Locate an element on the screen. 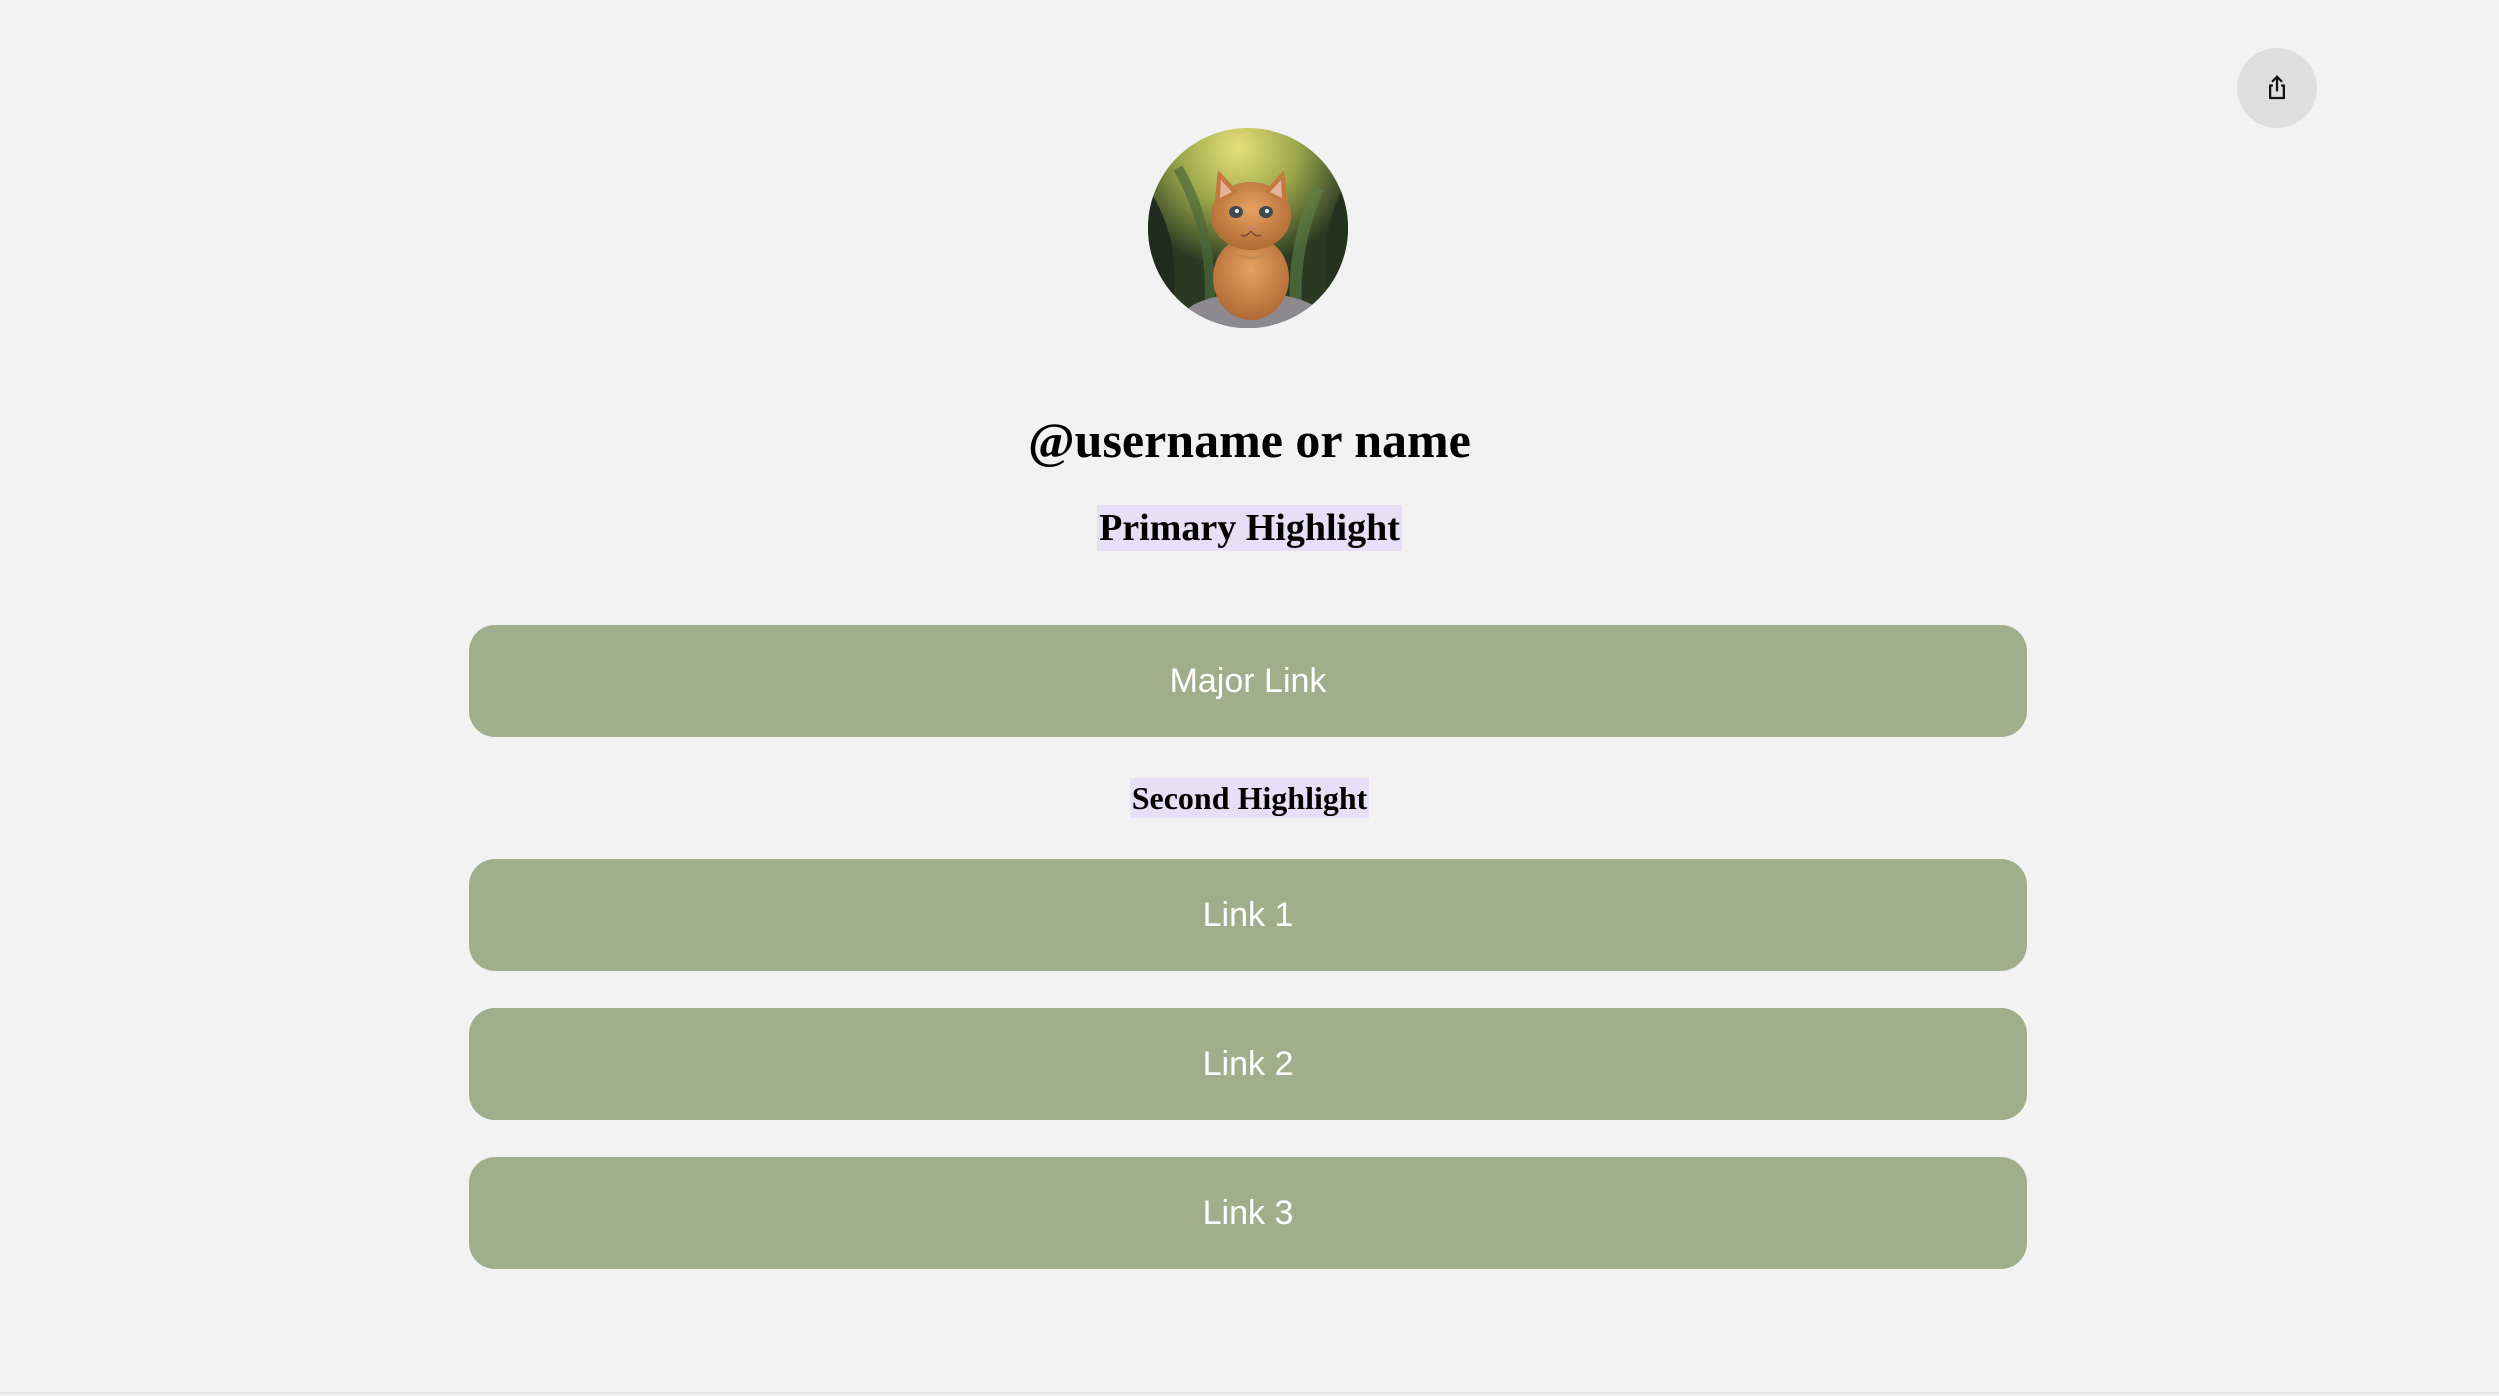  bottom-divider is located at coordinates (1249, 1393).